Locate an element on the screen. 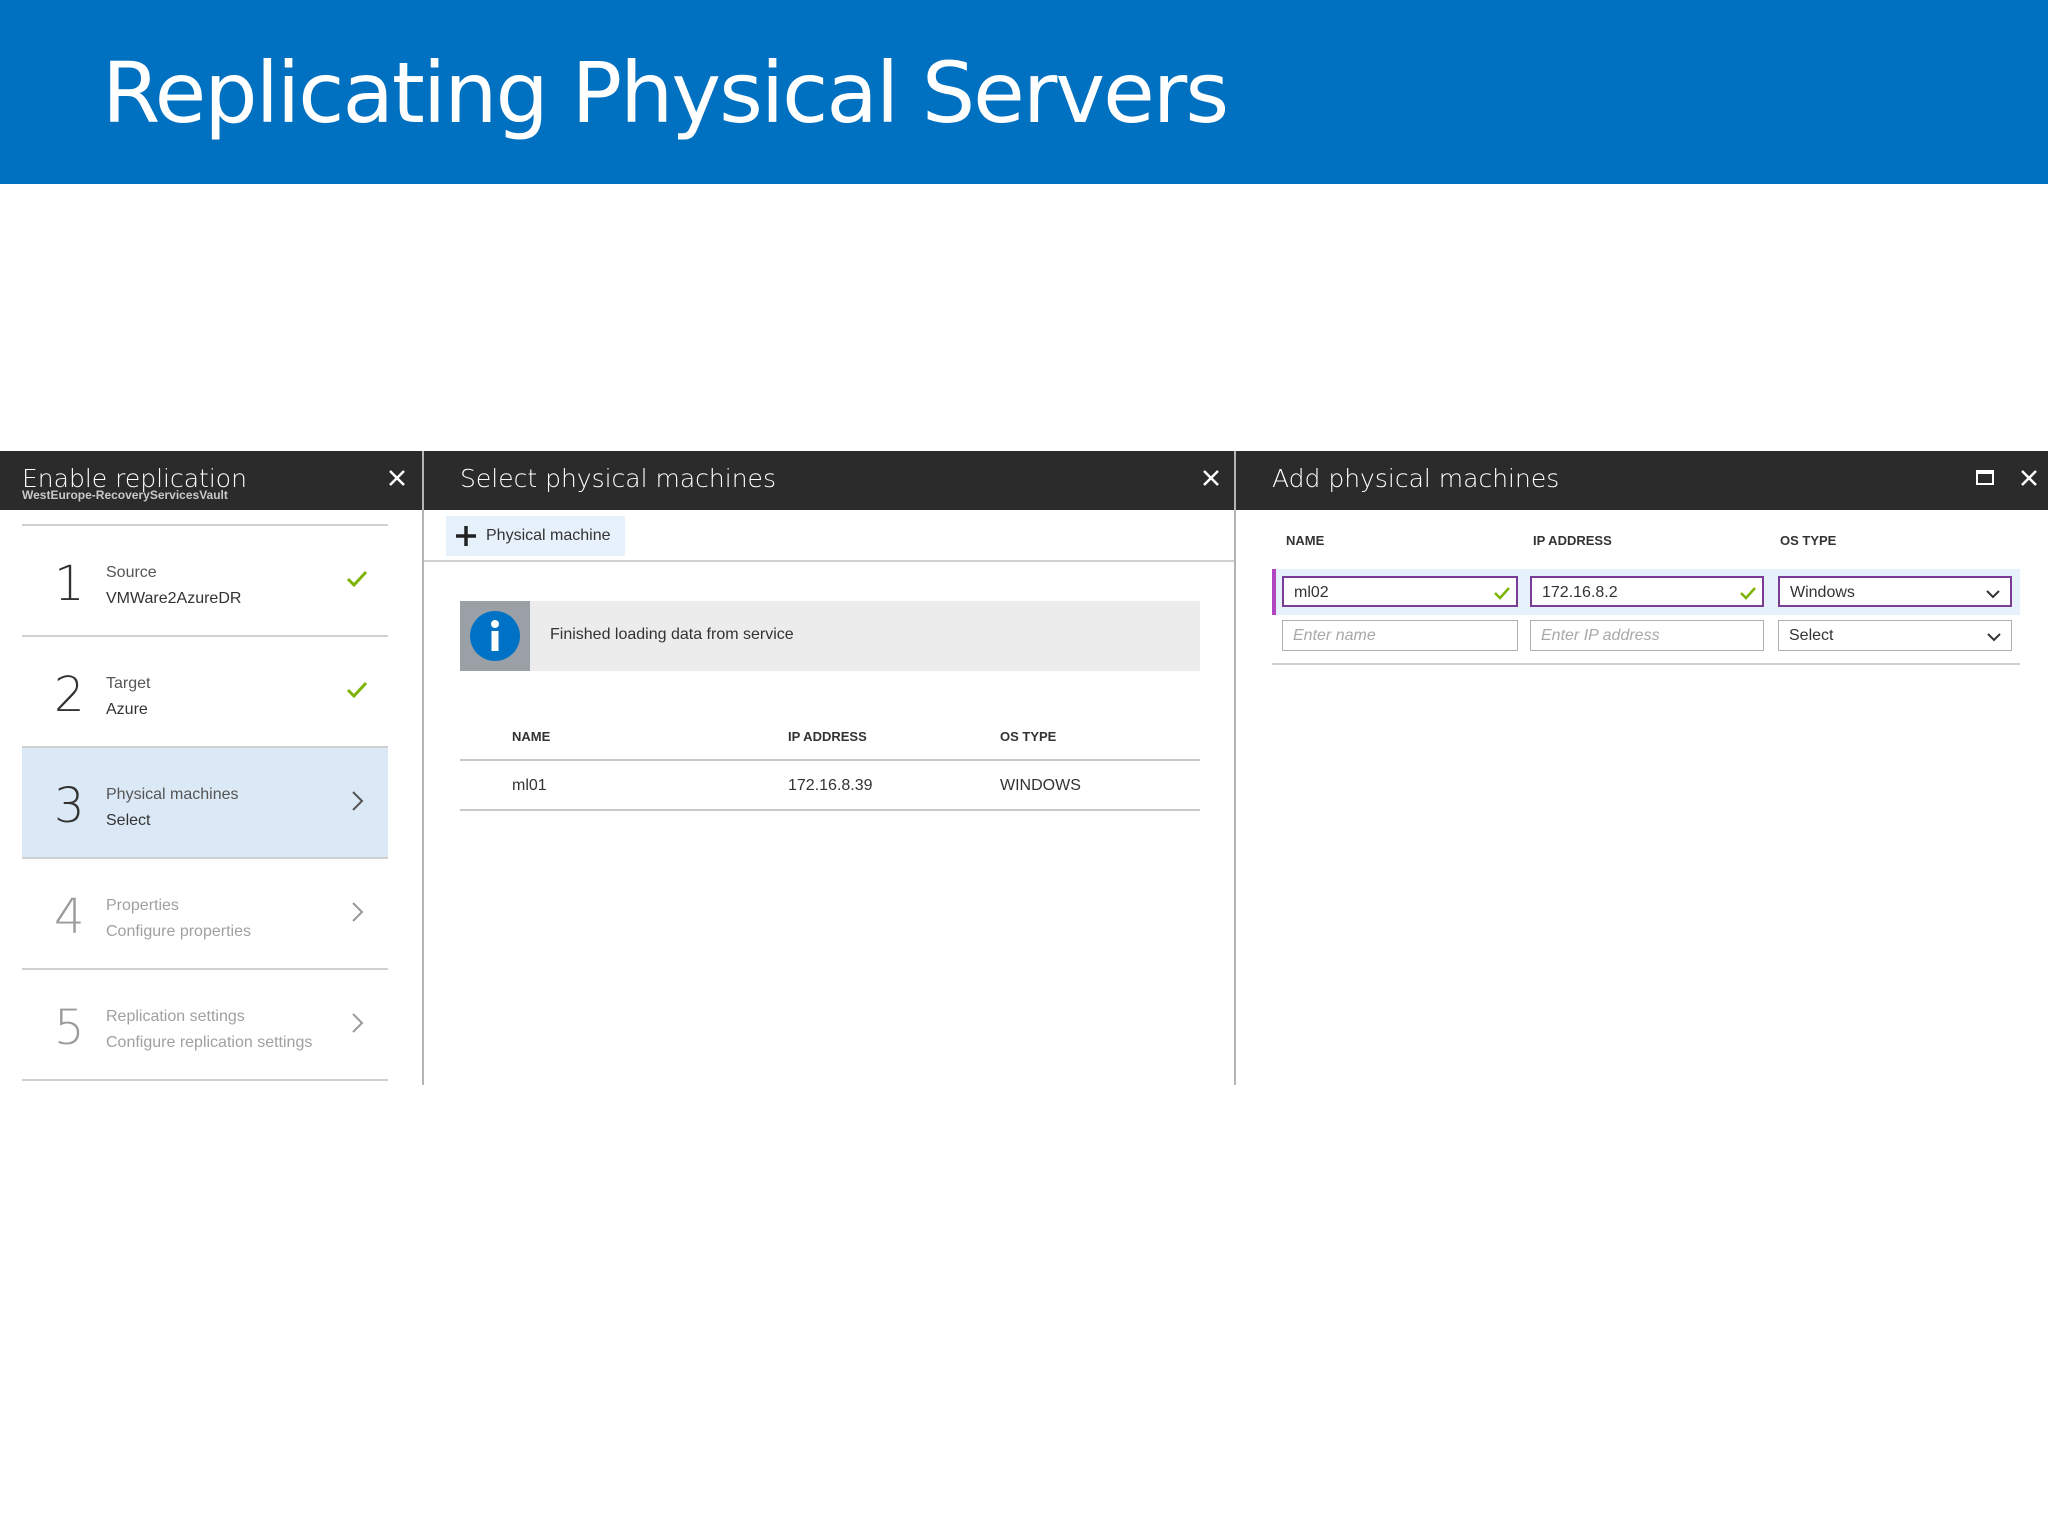 This screenshot has height=1536, width=2048. step-value: Azure is located at coordinates (127, 709).